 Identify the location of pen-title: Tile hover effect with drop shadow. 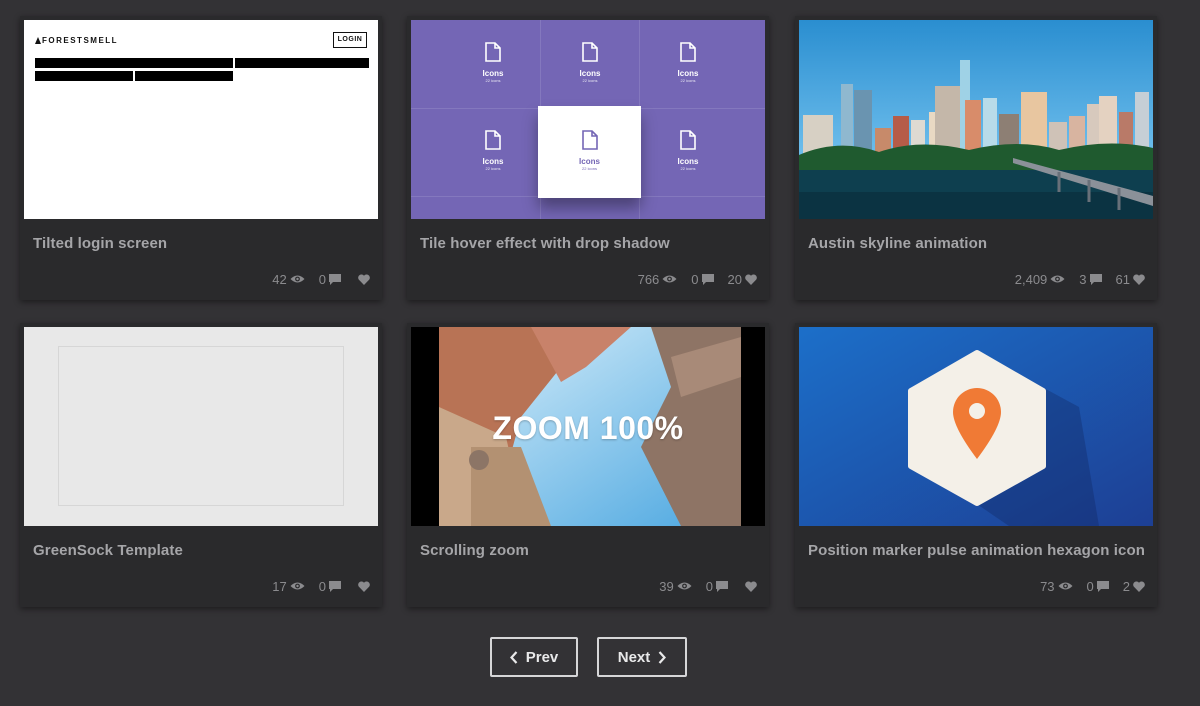
(545, 243).